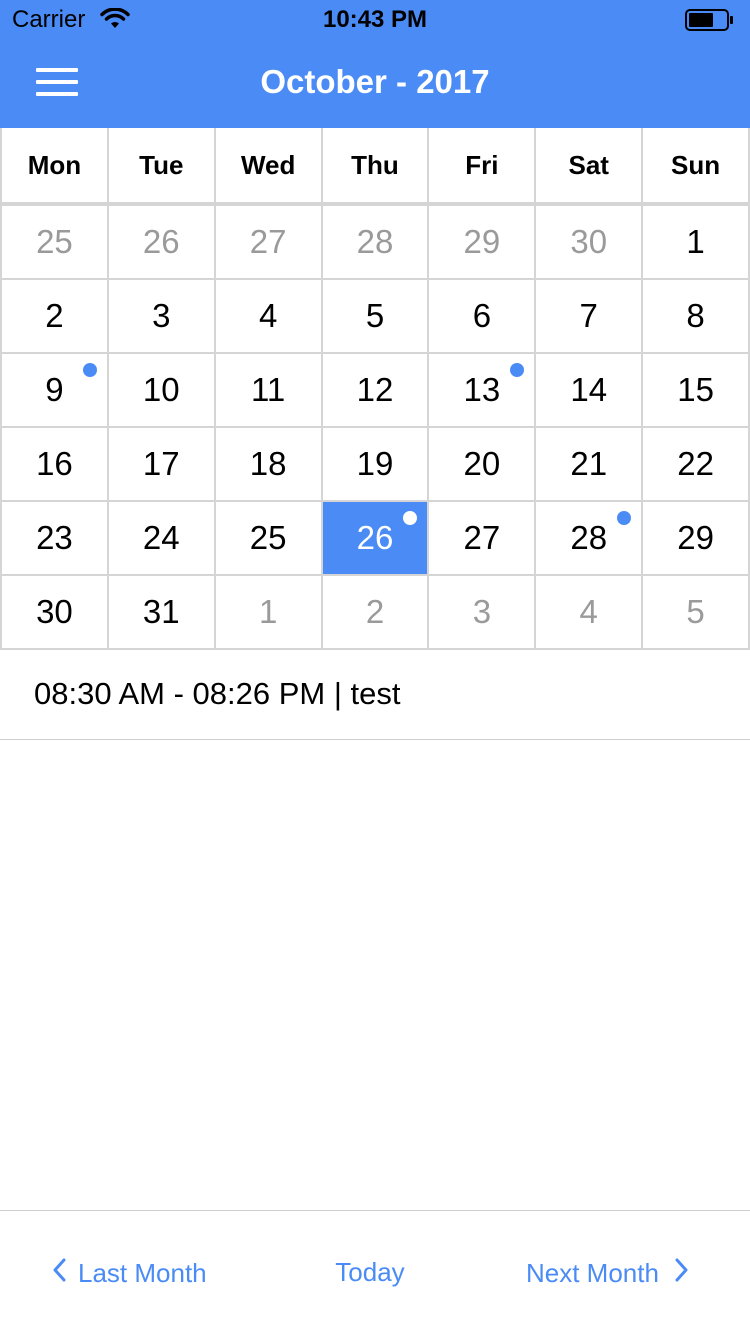 The image size is (750, 1334). I want to click on day-cell: 19, so click(376, 464).